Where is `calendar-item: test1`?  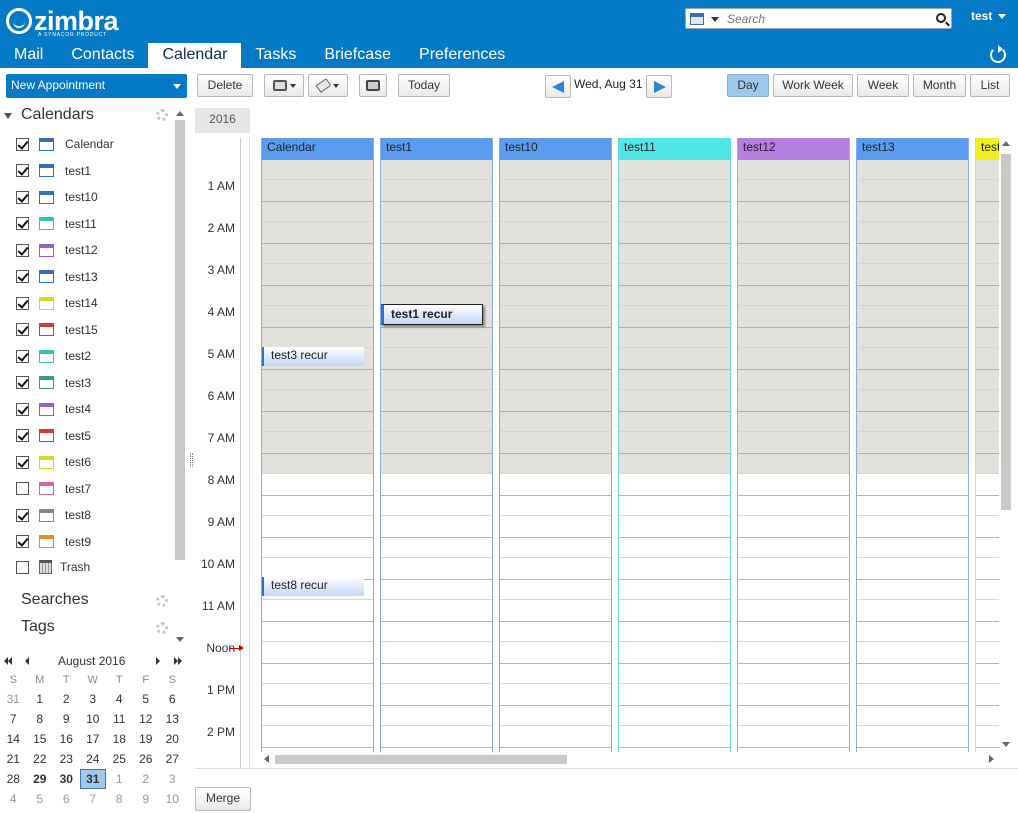
calendar-item: test1 is located at coordinates (96, 171).